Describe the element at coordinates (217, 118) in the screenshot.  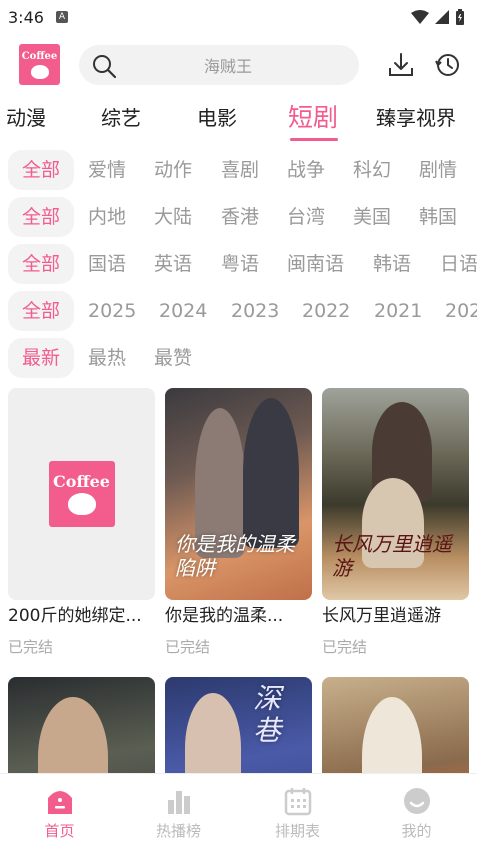
I see `tab-movie: 电影` at that location.